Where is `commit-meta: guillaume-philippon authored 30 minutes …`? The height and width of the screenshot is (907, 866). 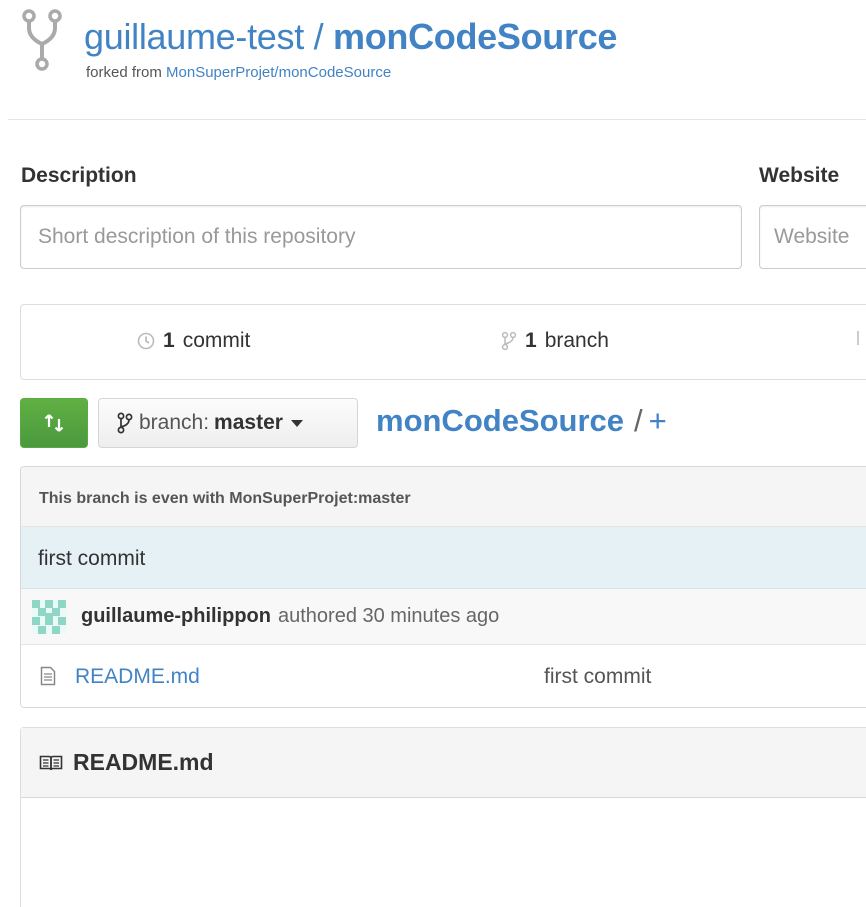
commit-meta: guillaume-philippon authored 30 minutes … is located at coordinates (443, 617).